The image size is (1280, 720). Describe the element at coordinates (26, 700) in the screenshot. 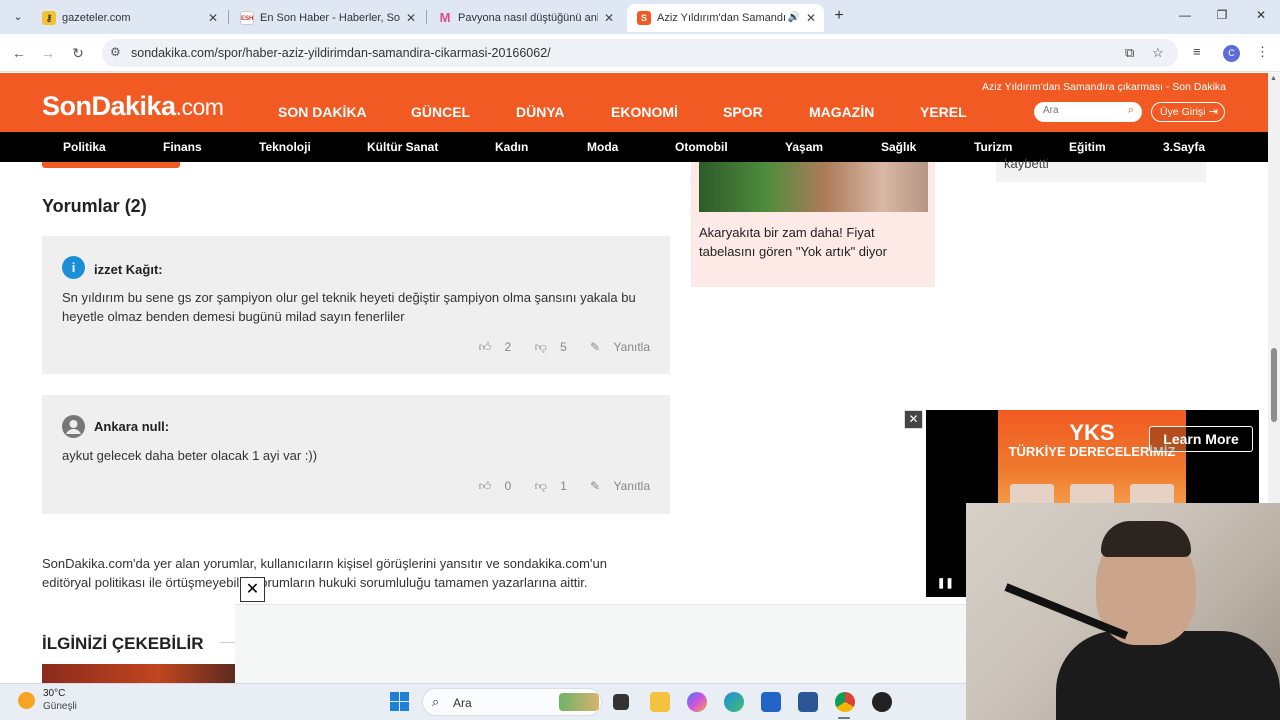

I see `sun-icon` at that location.